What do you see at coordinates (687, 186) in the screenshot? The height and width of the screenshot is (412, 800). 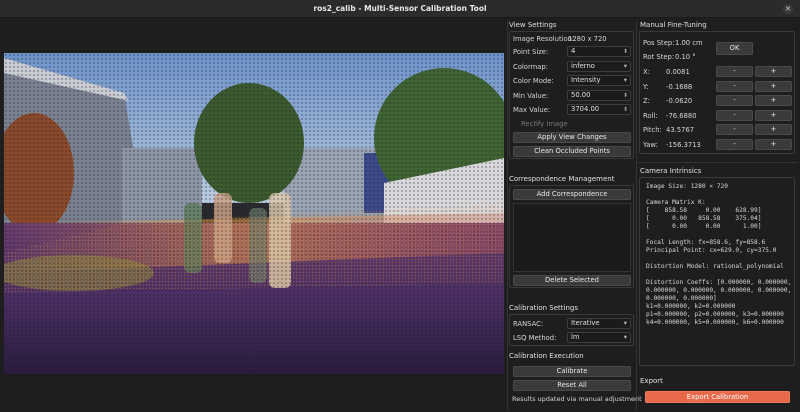 I see `intrinsics-line: Image Size: 1280 × 720` at bounding box center [687, 186].